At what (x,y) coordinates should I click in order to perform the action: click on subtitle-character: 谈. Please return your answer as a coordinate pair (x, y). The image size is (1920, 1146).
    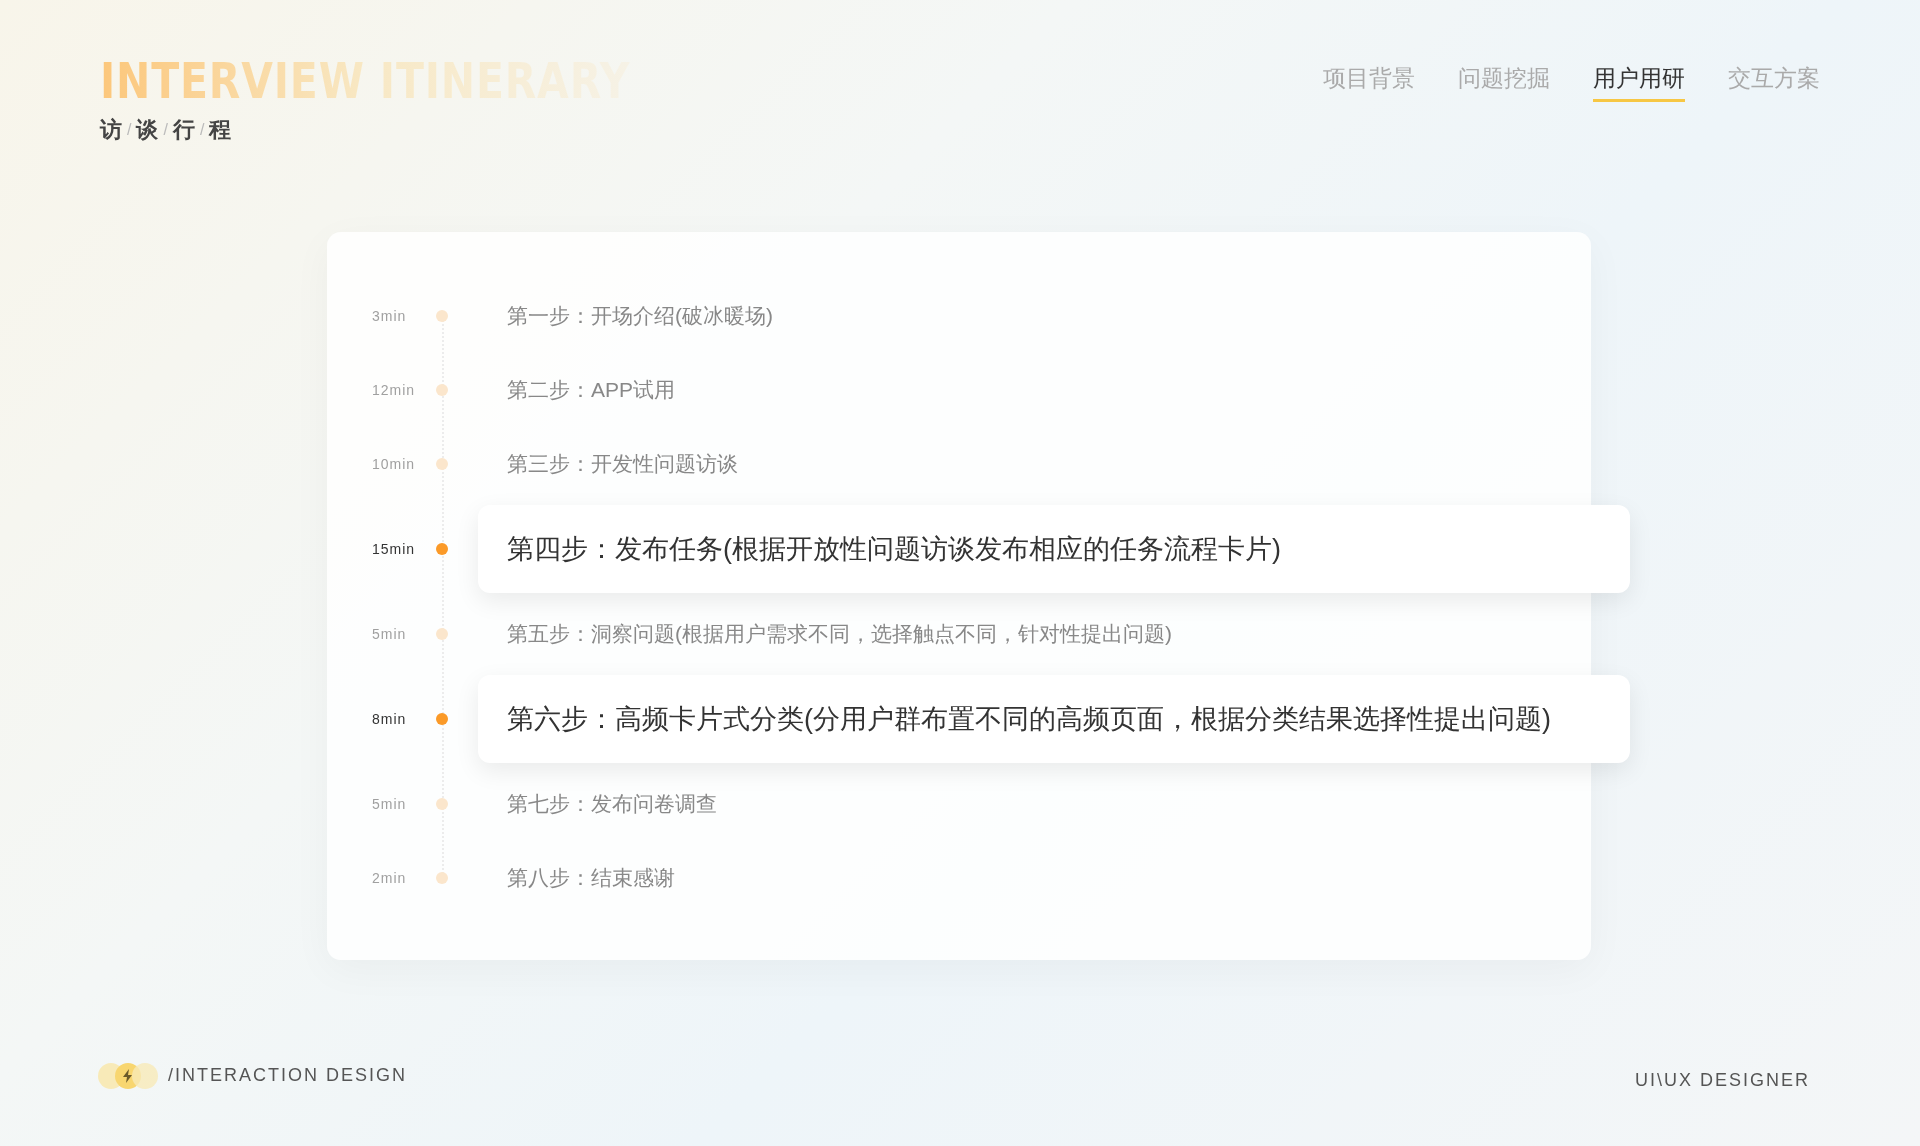
    Looking at the image, I should click on (147, 130).